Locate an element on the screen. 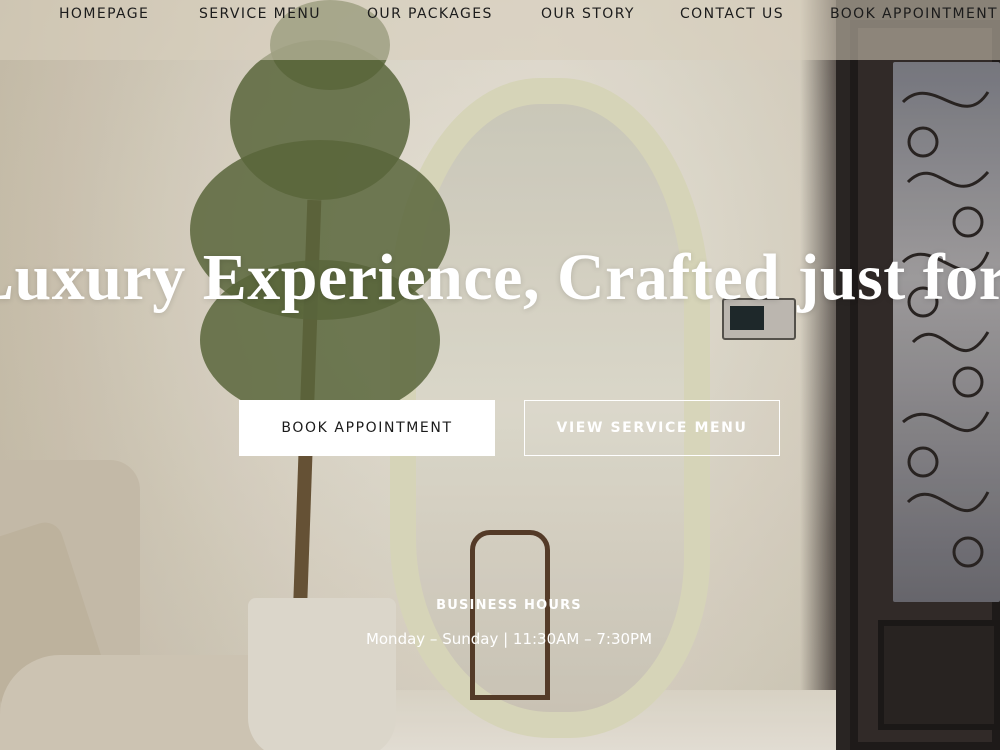 This screenshot has width=1000, height=750. business-hours-title: BUSINESS HOURS is located at coordinates (509, 605).